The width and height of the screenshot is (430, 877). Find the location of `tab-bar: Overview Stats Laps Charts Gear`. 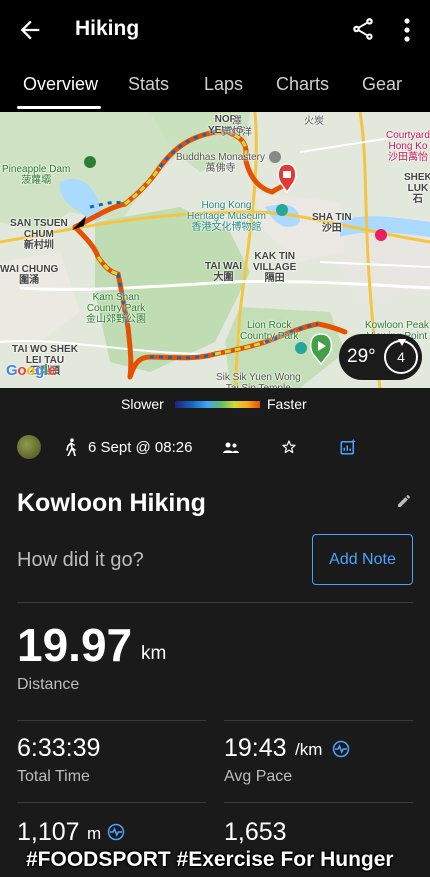

tab-bar: Overview Stats Laps Charts Gear is located at coordinates (215, 87).